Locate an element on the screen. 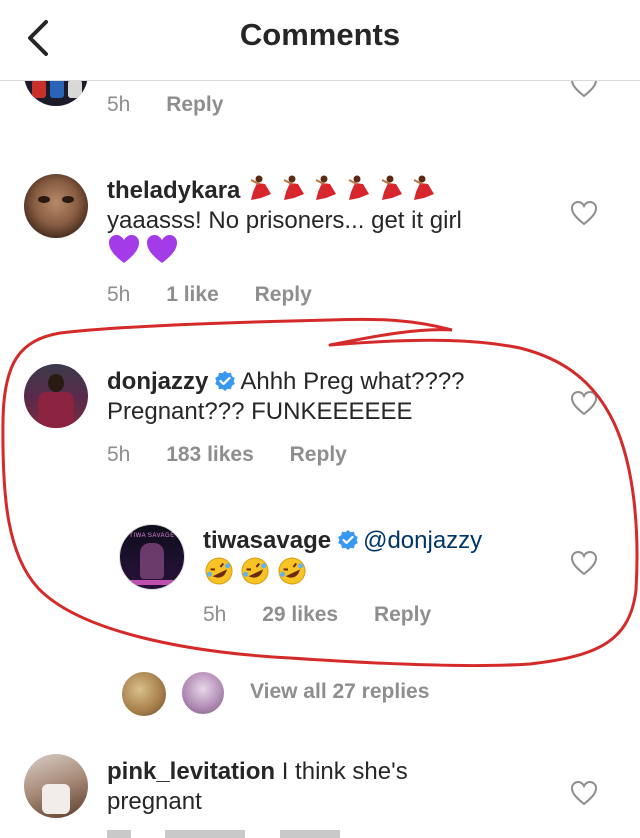 The height and width of the screenshot is (838, 640). reply-text: tiwasavage @donjazzy is located at coordinates (342, 540).